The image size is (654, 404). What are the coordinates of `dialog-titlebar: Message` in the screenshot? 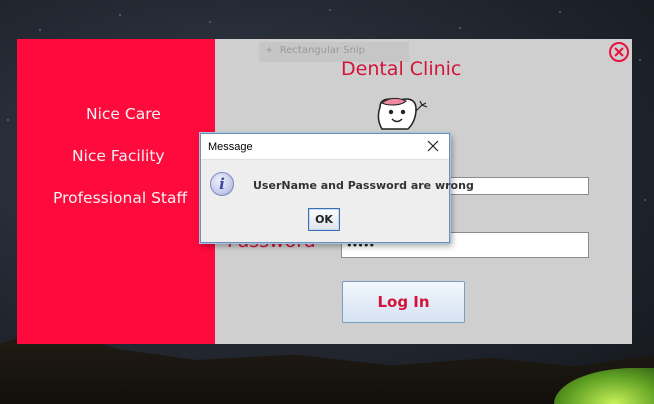 It's located at (325, 147).